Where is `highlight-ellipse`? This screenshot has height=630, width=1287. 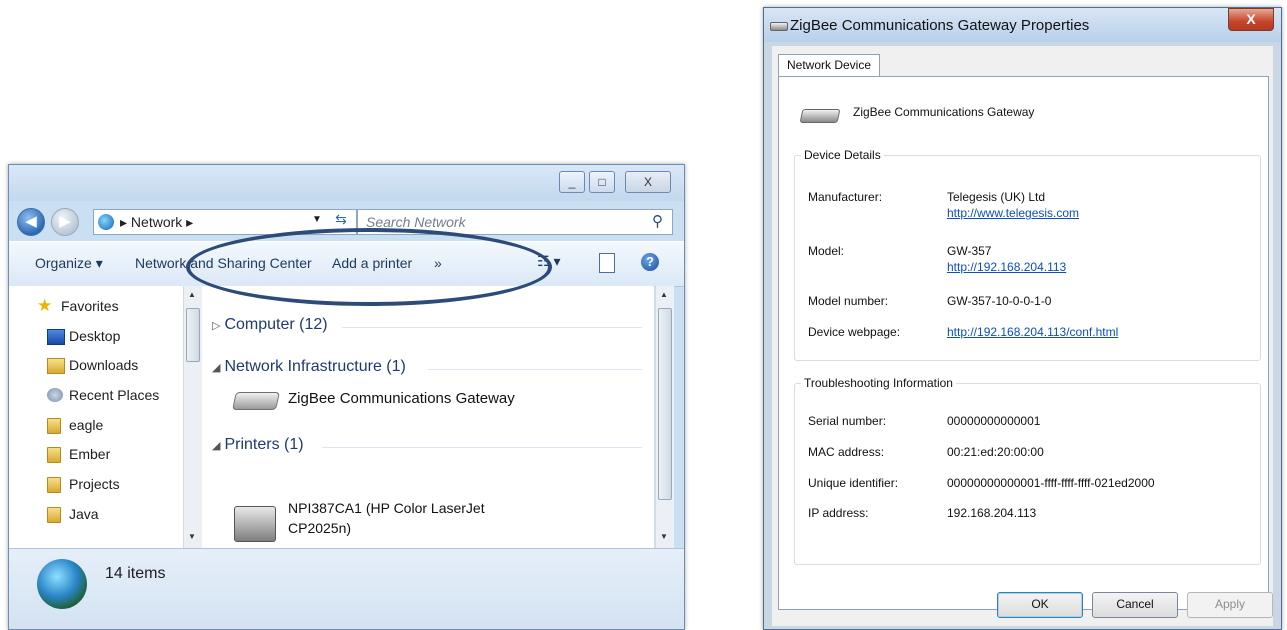 highlight-ellipse is located at coordinates (369, 267).